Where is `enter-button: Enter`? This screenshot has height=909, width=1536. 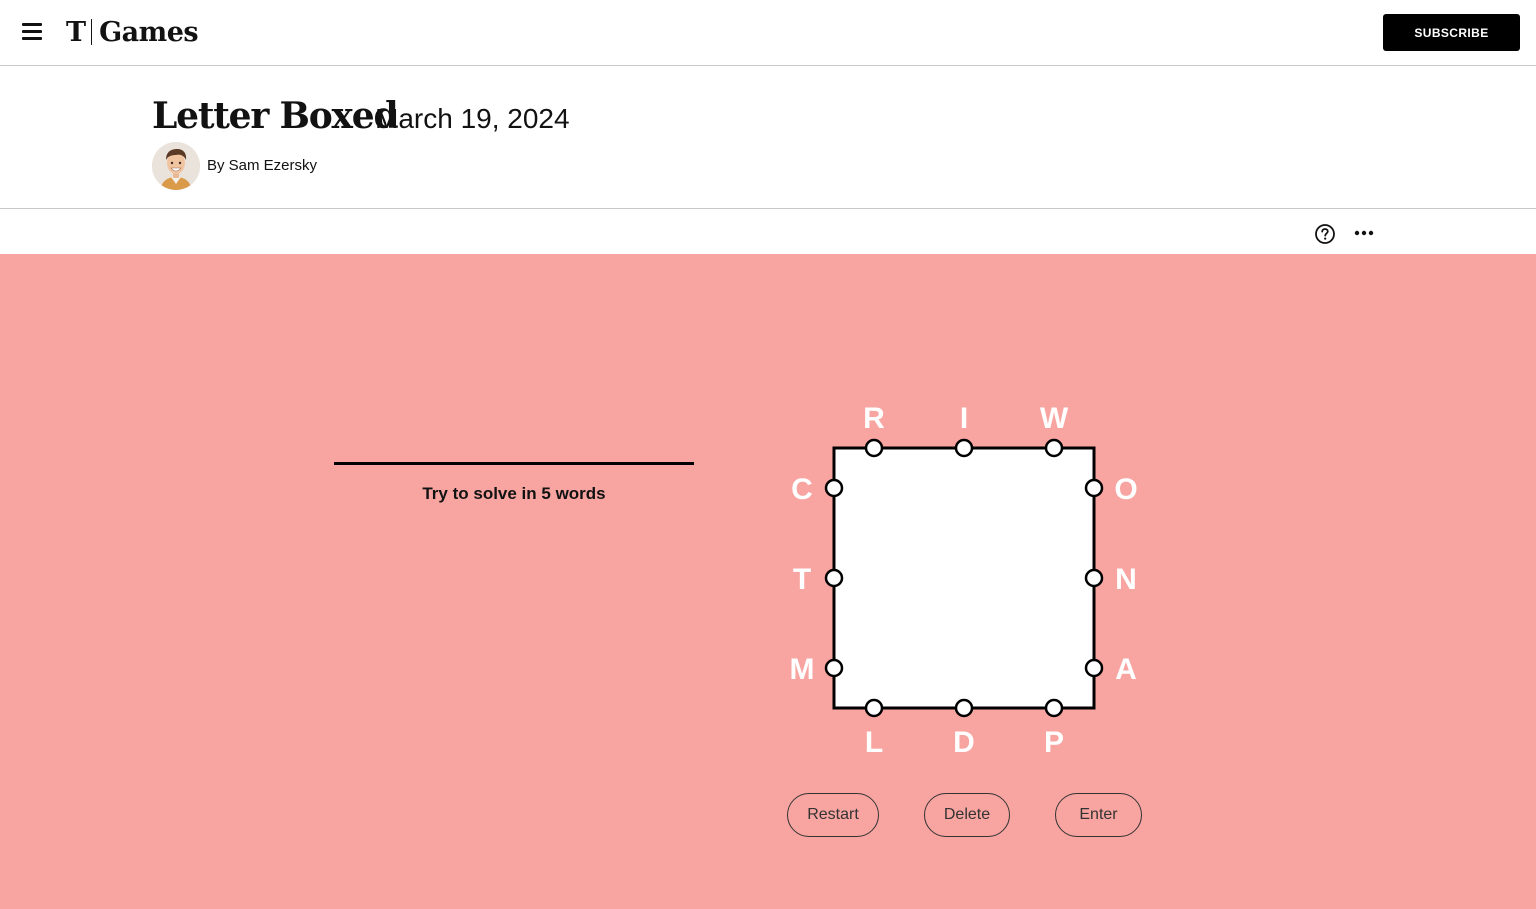 enter-button: Enter is located at coordinates (1098, 815).